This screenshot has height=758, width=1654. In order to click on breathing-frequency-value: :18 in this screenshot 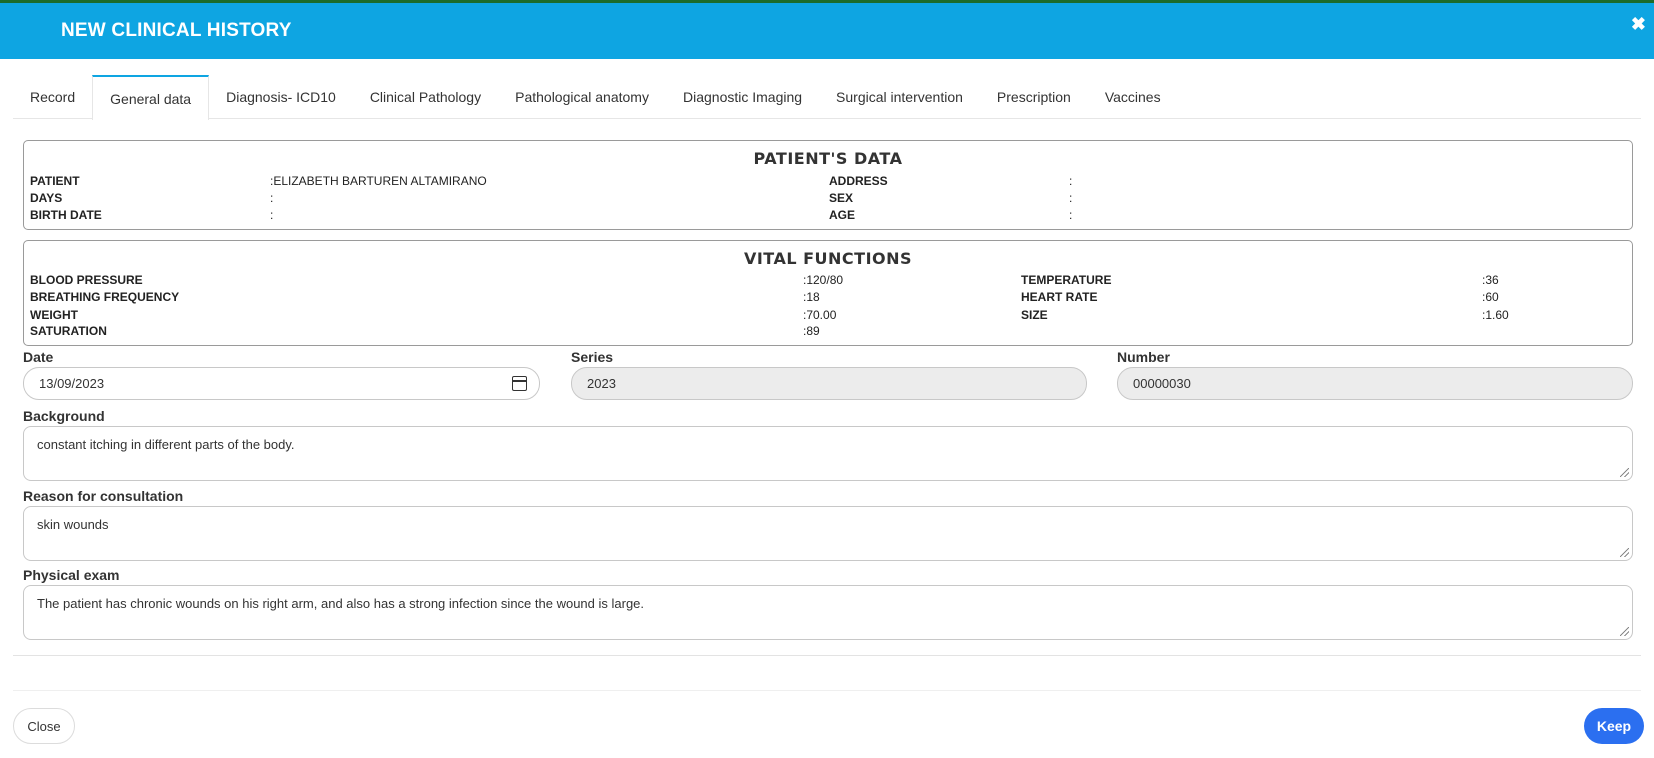, I will do `click(811, 297)`.